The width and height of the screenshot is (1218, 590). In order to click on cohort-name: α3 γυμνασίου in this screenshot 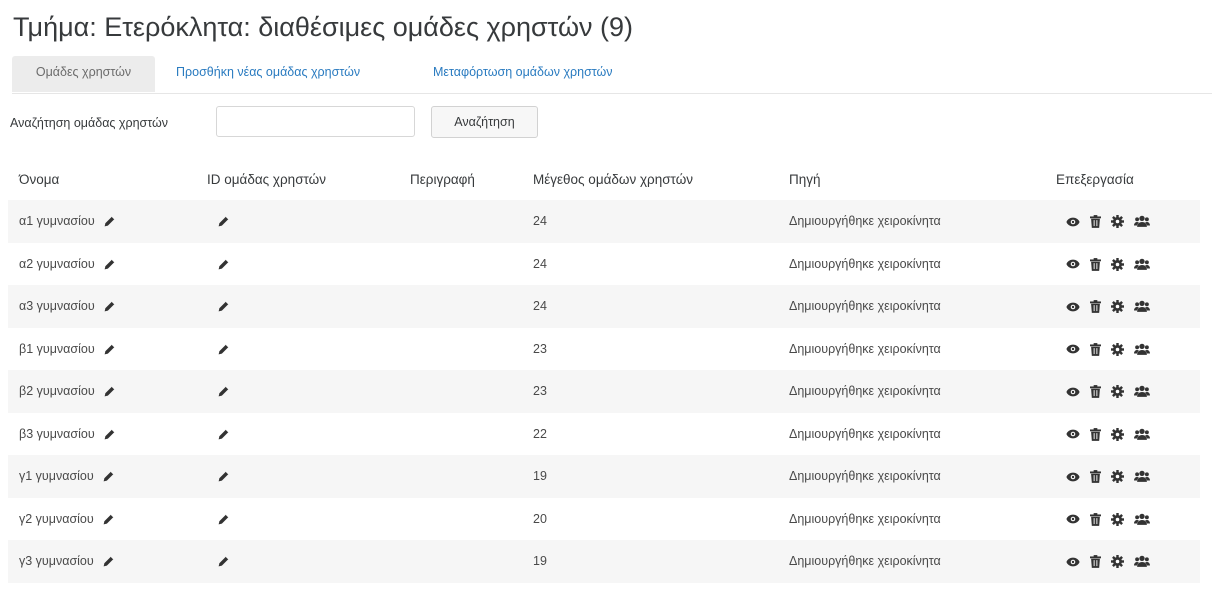, I will do `click(57, 306)`.